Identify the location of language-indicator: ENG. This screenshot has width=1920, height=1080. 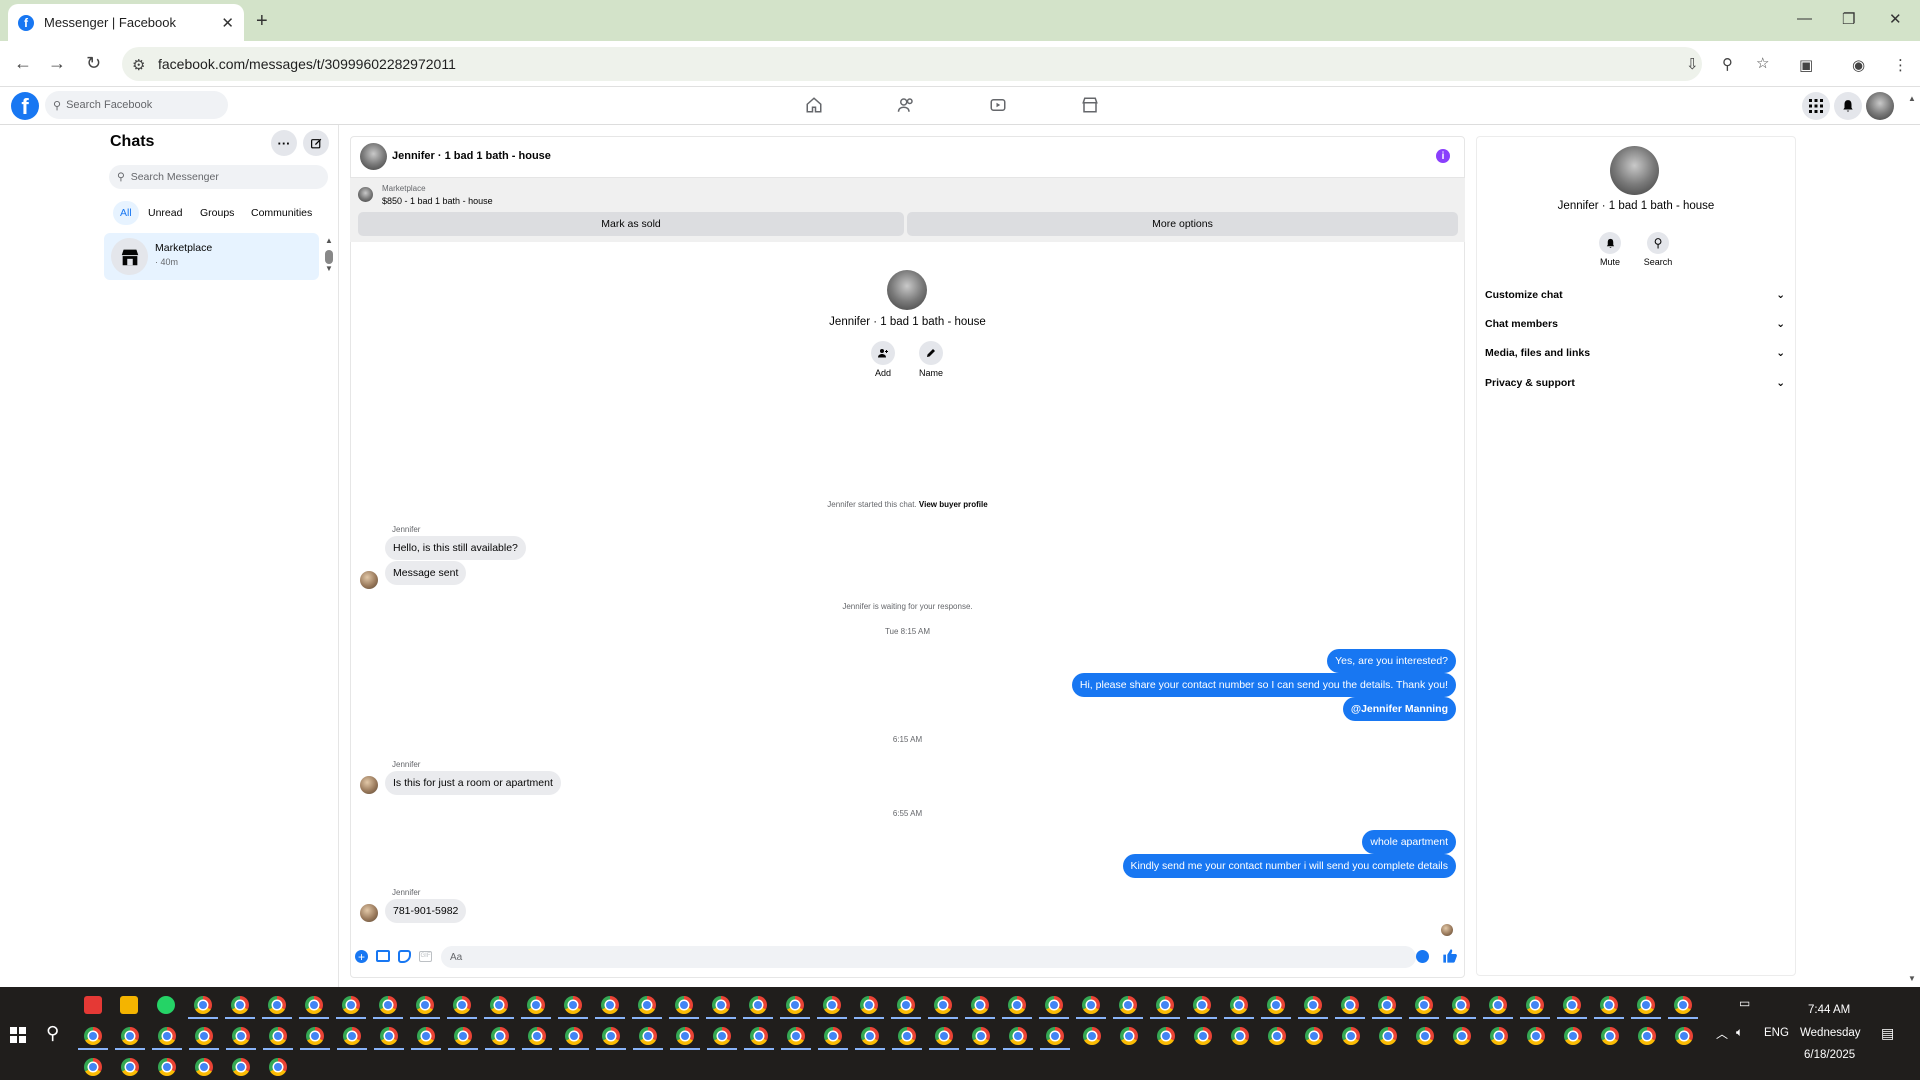
(1776, 1033).